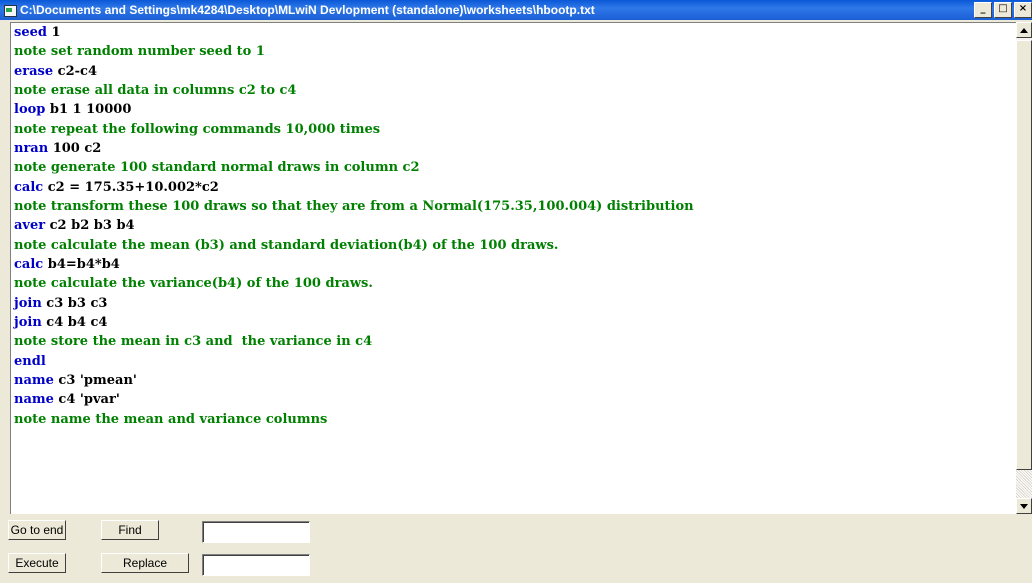 The width and height of the screenshot is (1032, 583). I want to click on script-line: calc b4=b4*b4, so click(514, 264).